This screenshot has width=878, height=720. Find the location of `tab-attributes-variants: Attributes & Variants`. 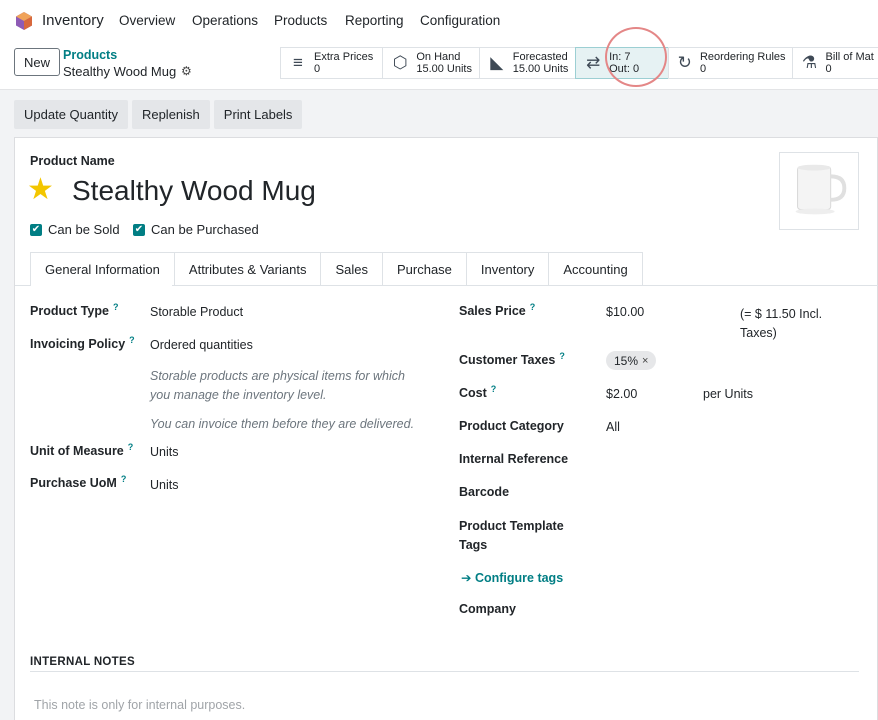

tab-attributes-variants: Attributes & Variants is located at coordinates (247, 269).